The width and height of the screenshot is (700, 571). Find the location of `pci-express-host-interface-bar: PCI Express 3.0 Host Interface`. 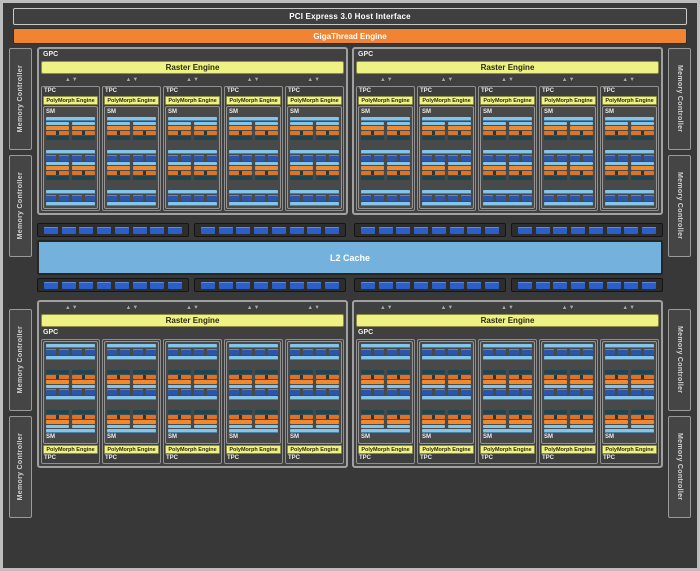

pci-express-host-interface-bar: PCI Express 3.0 Host Interface is located at coordinates (350, 16).